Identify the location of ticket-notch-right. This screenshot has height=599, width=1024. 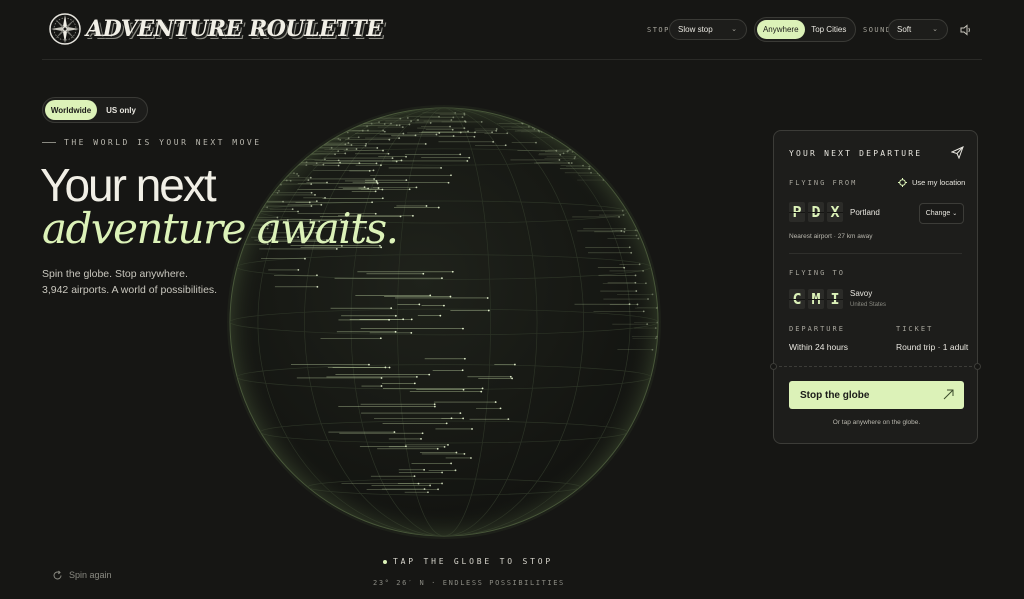
(977, 366).